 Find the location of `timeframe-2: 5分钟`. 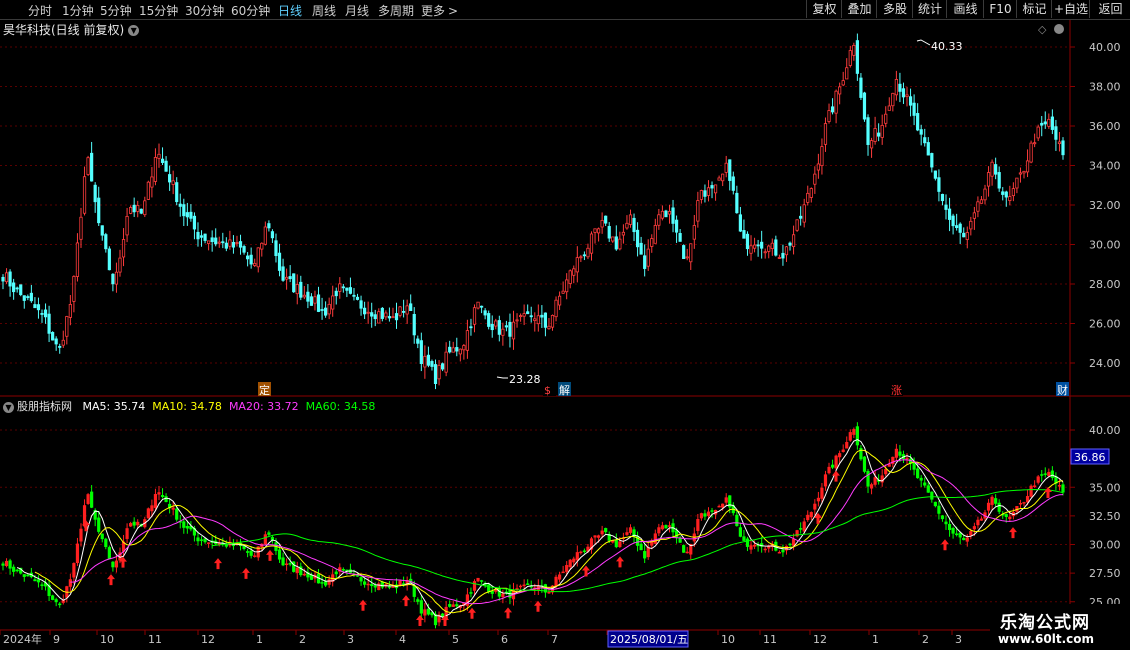

timeframe-2: 5分钟 is located at coordinates (116, 10).